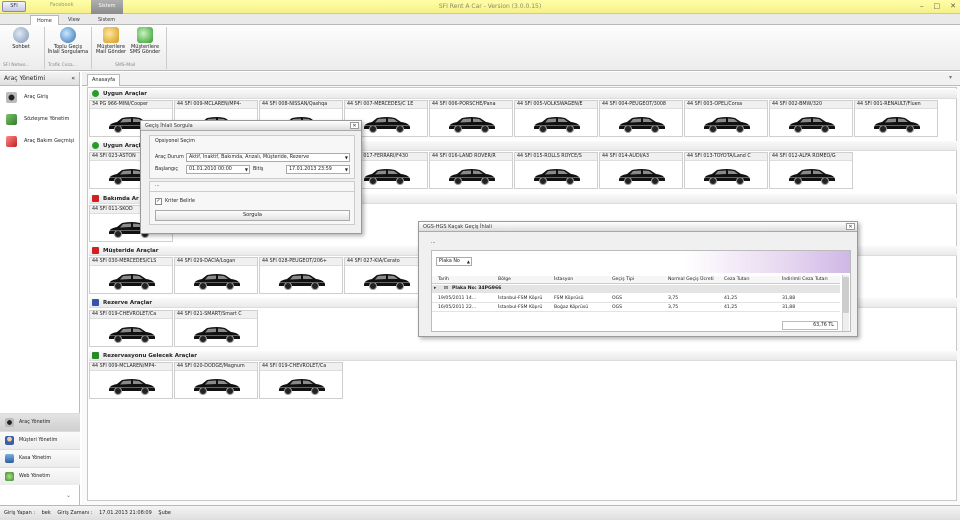  Describe the element at coordinates (145, 52) in the screenshot. I see `send-sms-label-2: SMS Gönder` at that location.